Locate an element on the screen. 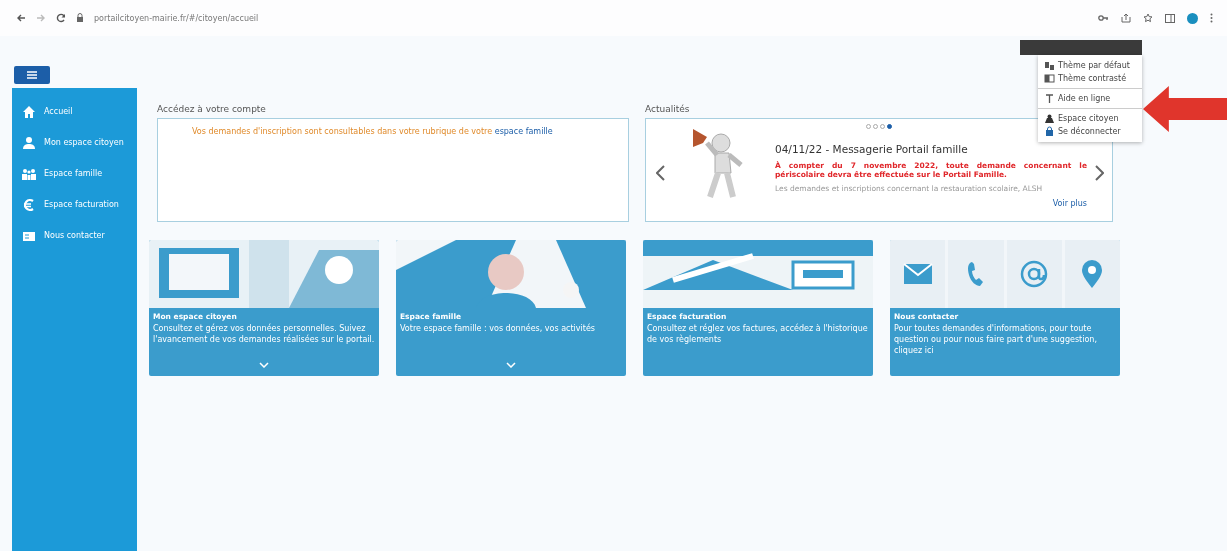  next-icon is located at coordinates (1099, 173).